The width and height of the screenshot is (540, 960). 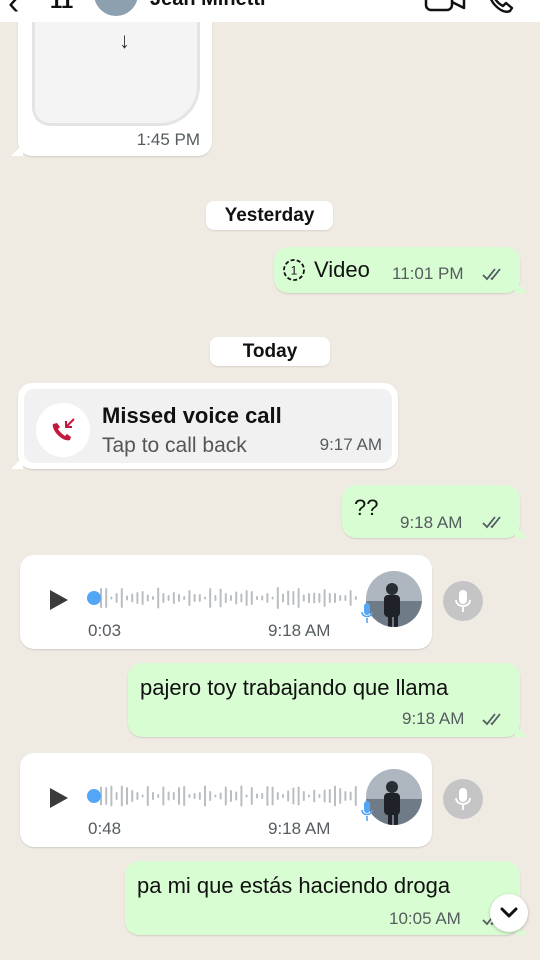 I want to click on tap-to-call-back: Tap to call back, so click(x=174, y=446).